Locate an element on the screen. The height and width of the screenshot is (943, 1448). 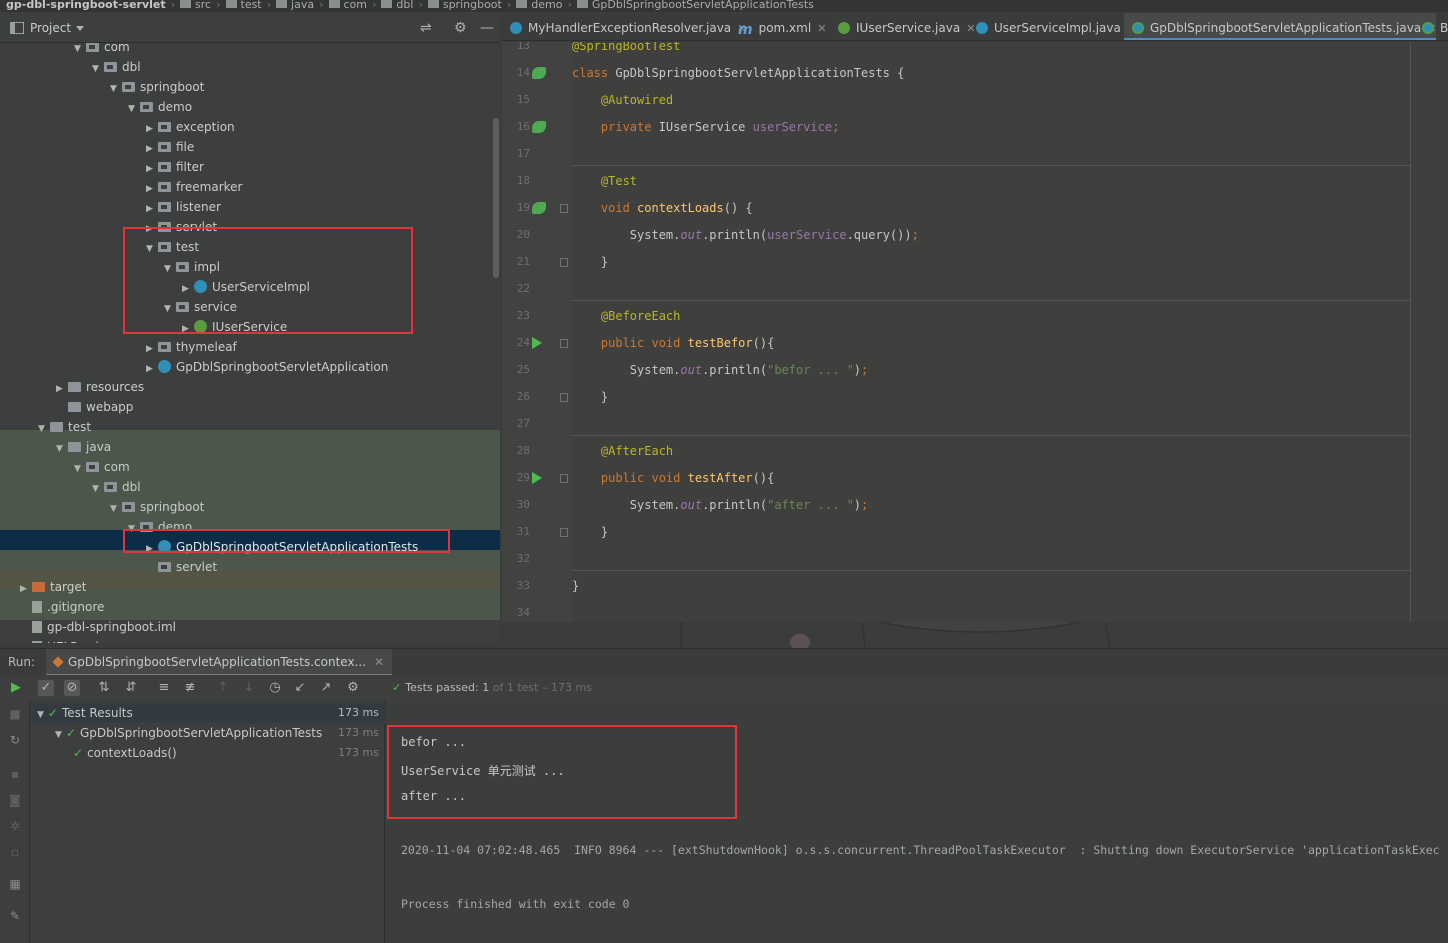
tree-item: .gitignore is located at coordinates (62, 607).